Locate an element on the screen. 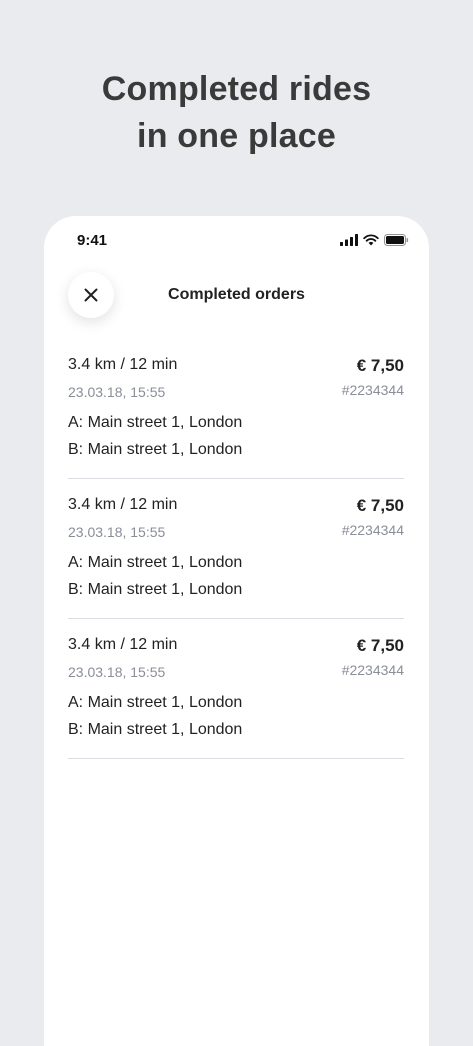  wifi-icon is located at coordinates (371, 240).